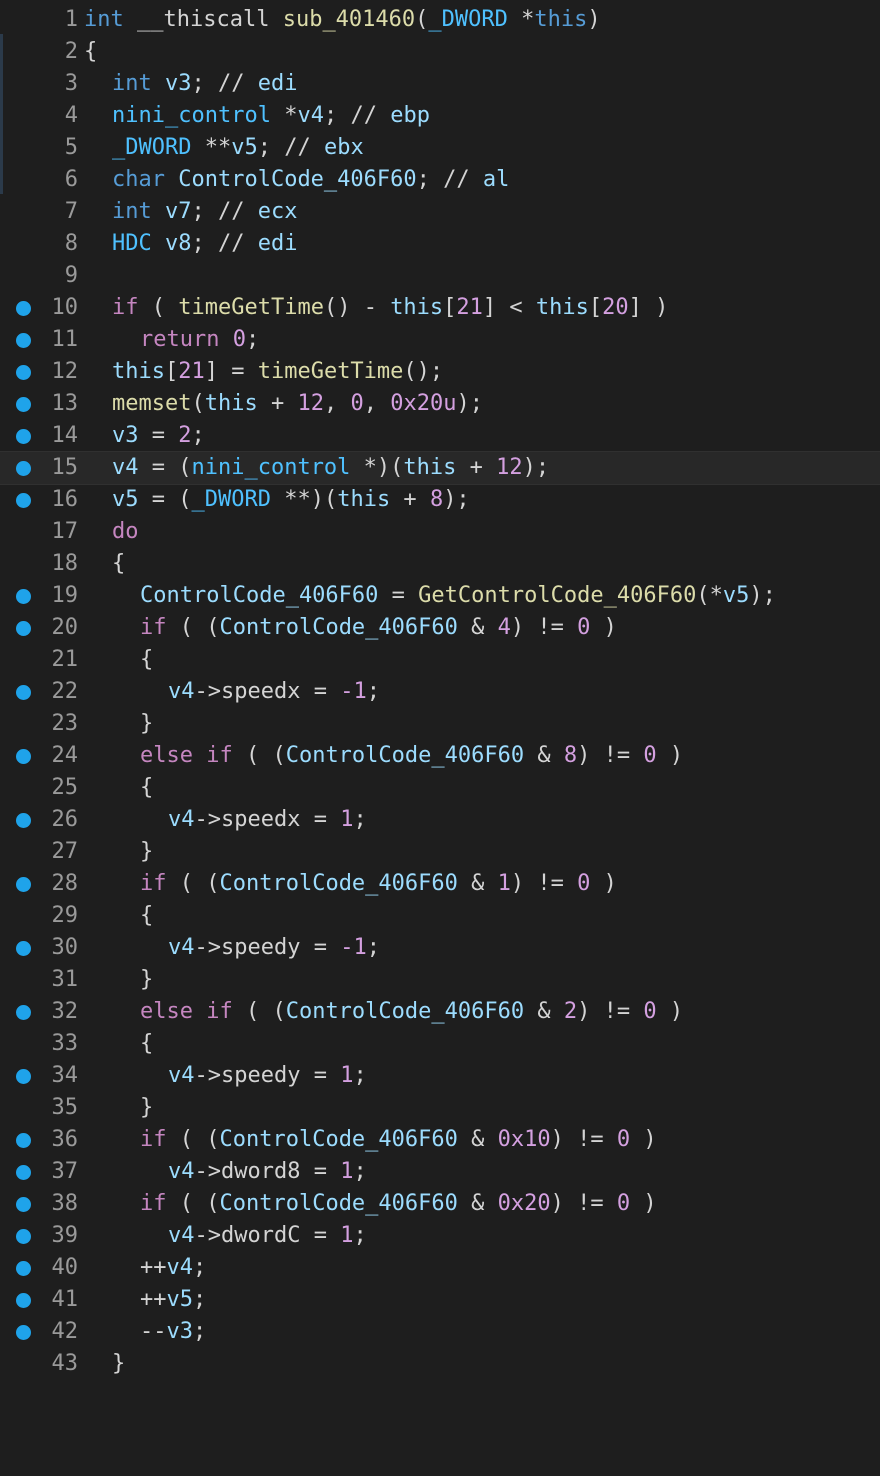  Describe the element at coordinates (41, 884) in the screenshot. I see `line-gutter: 28` at that location.